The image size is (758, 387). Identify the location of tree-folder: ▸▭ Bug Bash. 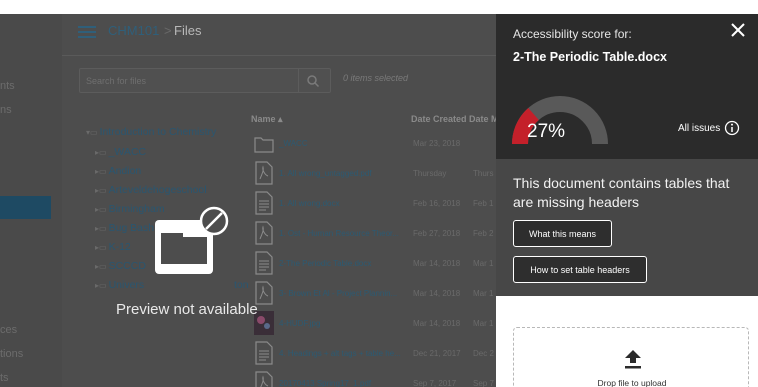
(124, 228).